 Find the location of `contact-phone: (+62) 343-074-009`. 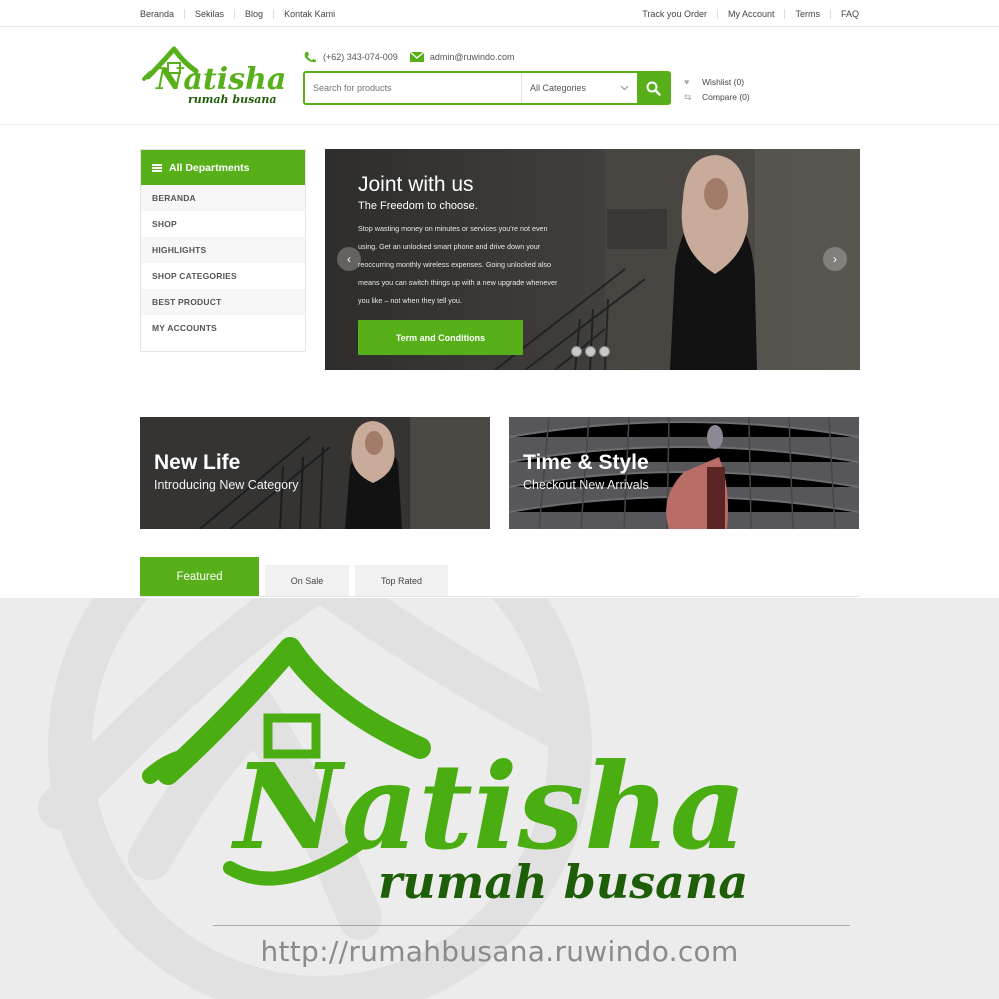

contact-phone: (+62) 343-074-009 is located at coordinates (350, 57).